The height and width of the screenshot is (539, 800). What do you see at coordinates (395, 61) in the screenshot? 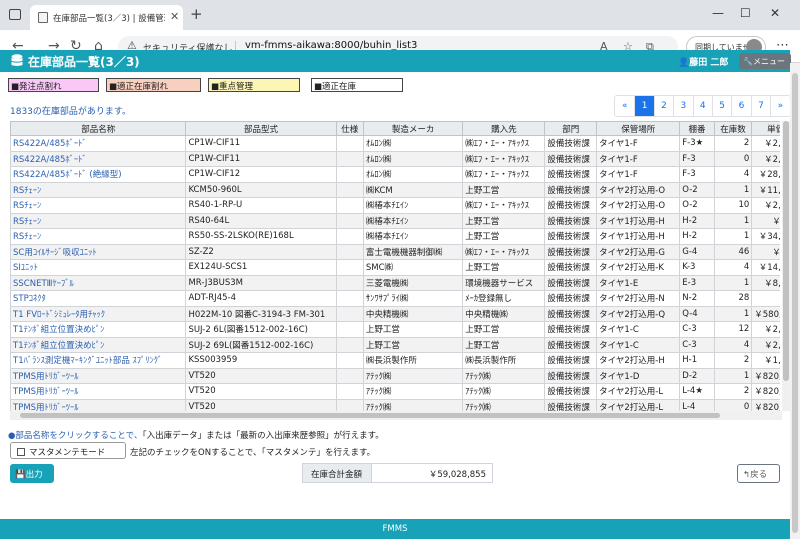
I see `app-header: 在庫部品一覧(3／3) 👤藤田 二郎 🔧メニュー` at bounding box center [395, 61].